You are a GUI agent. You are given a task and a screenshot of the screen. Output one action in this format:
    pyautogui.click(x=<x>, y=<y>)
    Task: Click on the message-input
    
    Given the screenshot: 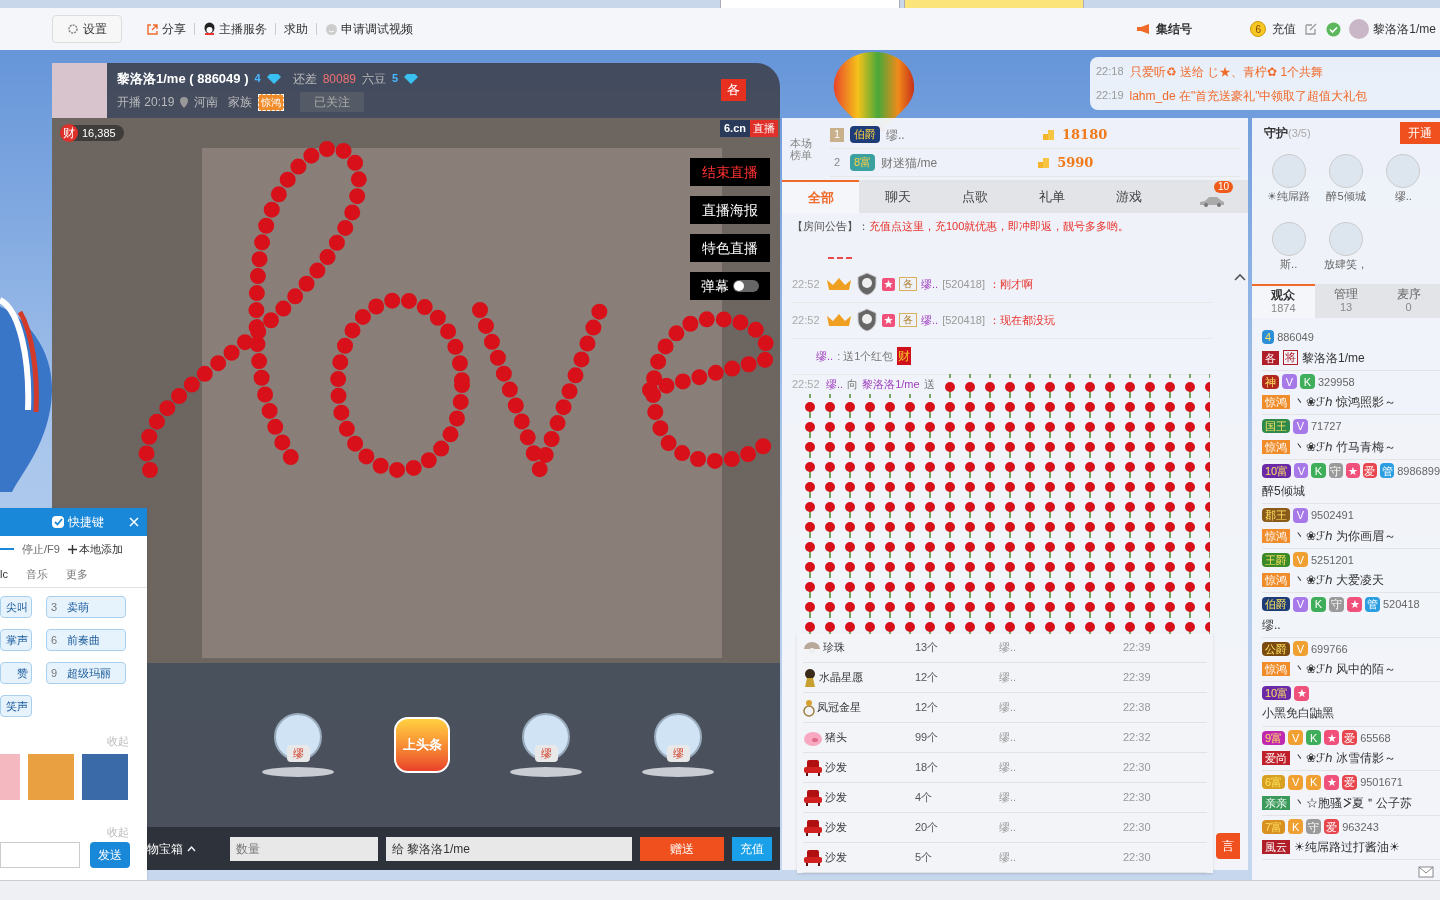 What is the action you would take?
    pyautogui.click(x=40, y=855)
    